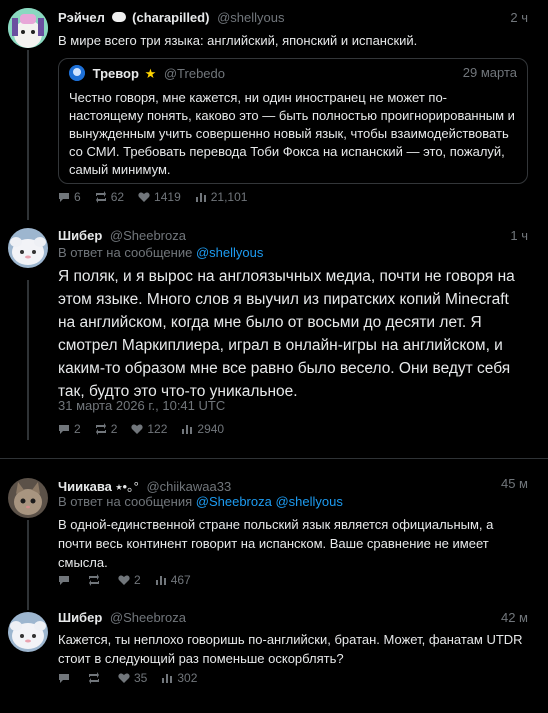  I want to click on like-count: 2, so click(137, 580).